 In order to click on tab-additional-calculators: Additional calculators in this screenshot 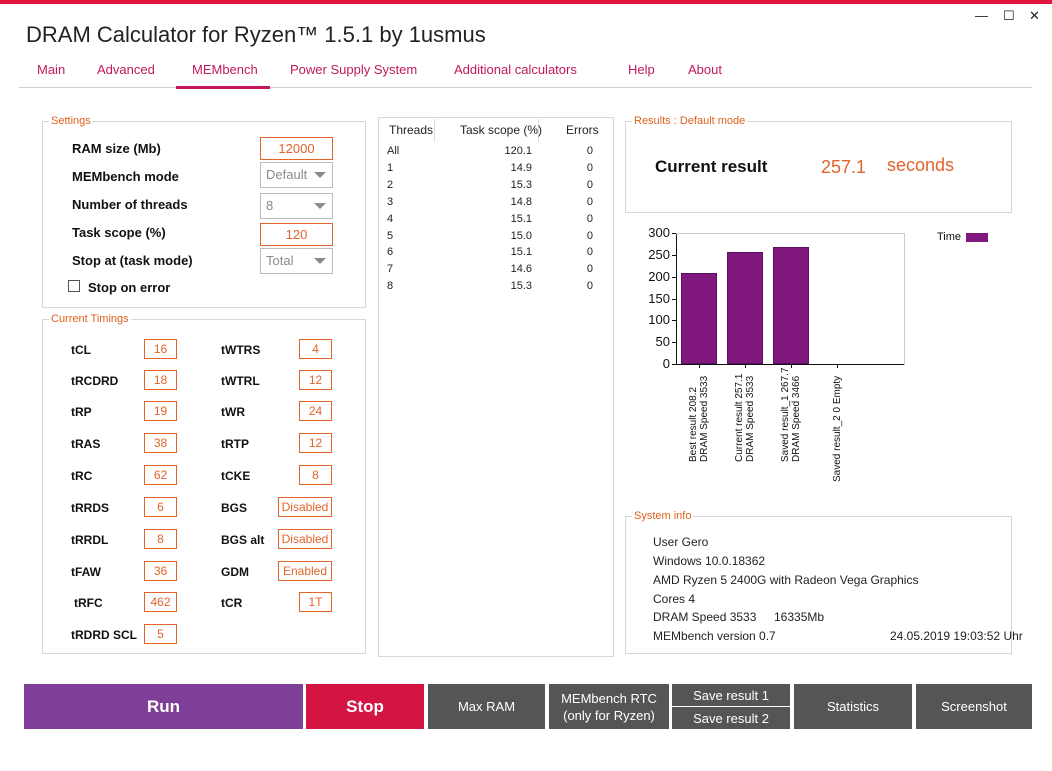, I will do `click(515, 69)`.